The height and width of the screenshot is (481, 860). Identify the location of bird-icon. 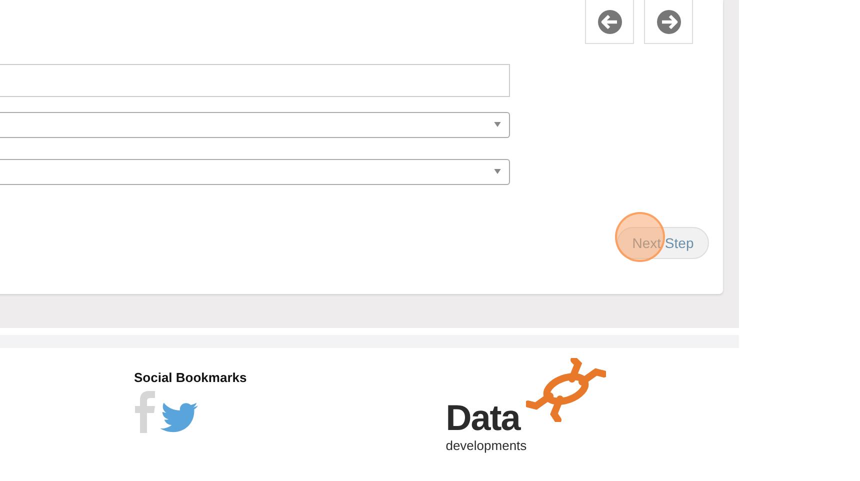
(179, 417).